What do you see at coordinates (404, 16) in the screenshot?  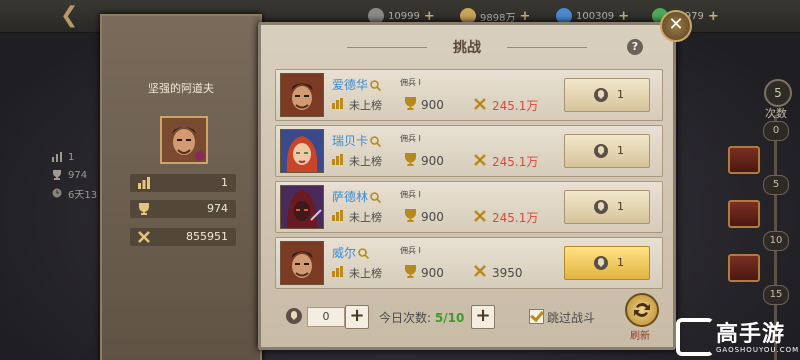 I see `currency-value: 10999` at bounding box center [404, 16].